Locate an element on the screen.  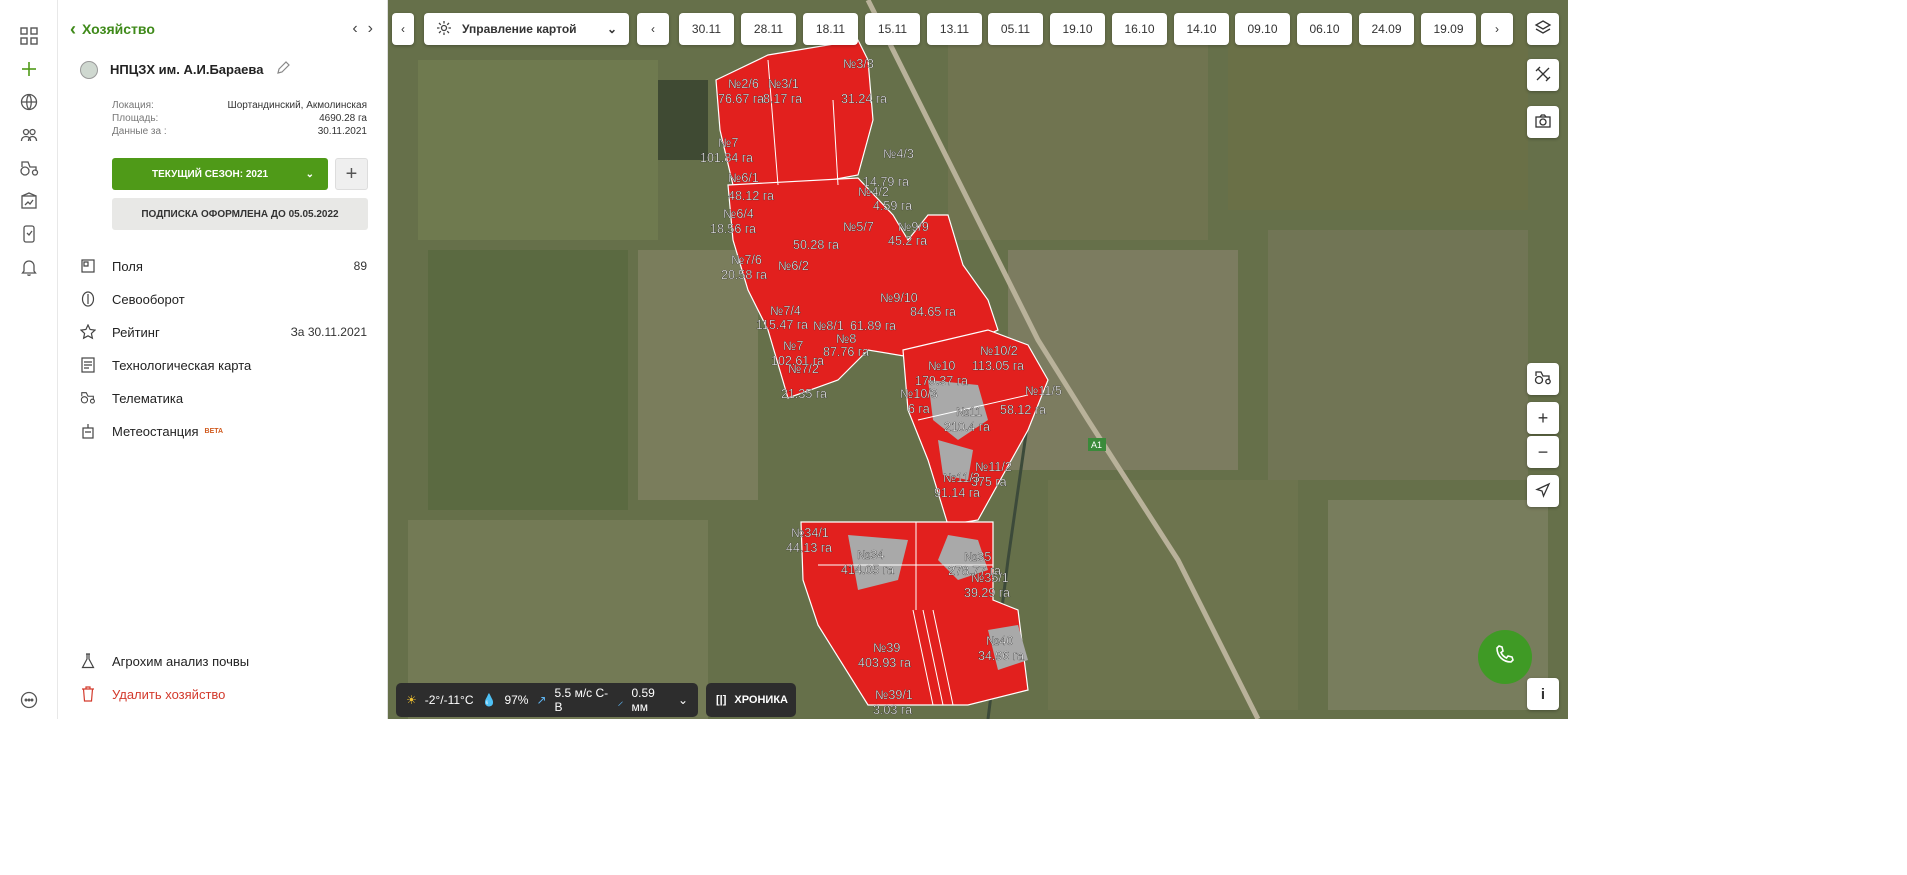
minus-icon: − is located at coordinates (1543, 451).